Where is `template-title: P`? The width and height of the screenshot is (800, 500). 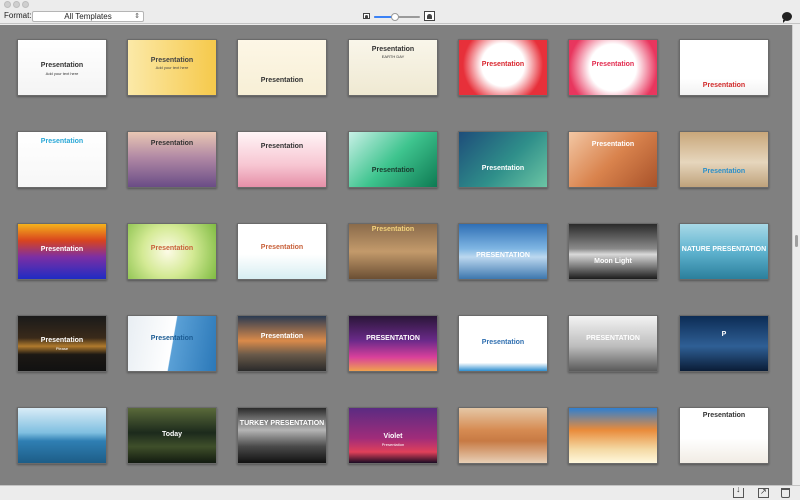
template-title: P is located at coordinates (724, 335).